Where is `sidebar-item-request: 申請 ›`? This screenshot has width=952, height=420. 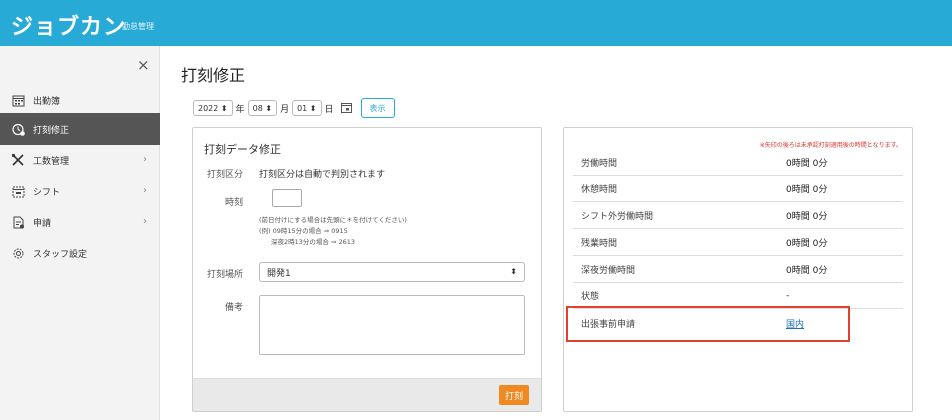 sidebar-item-request: 申請 › is located at coordinates (80, 222).